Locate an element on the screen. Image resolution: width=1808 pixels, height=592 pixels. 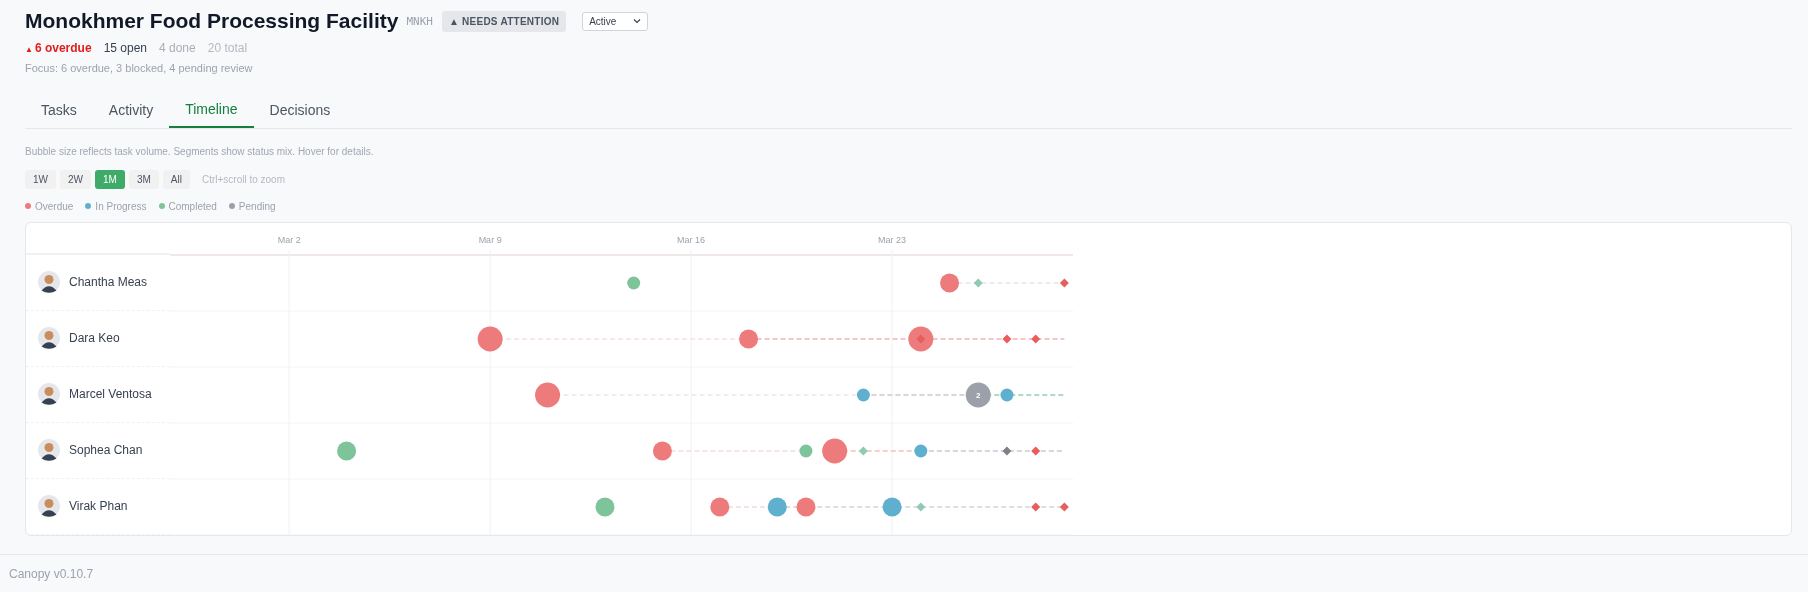
bubble-count: 2 is located at coordinates (978, 395).